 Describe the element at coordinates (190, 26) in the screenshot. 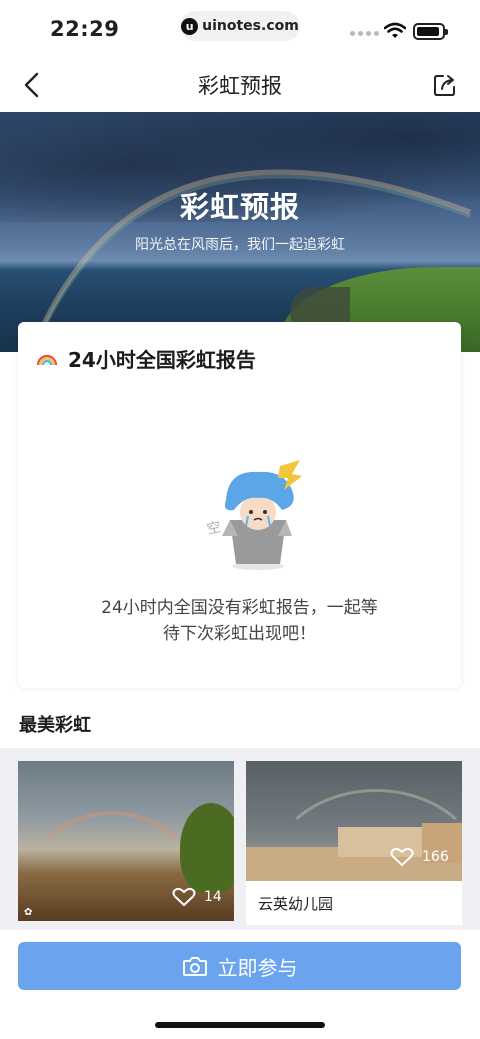

I see `site-logo-icon: u` at that location.